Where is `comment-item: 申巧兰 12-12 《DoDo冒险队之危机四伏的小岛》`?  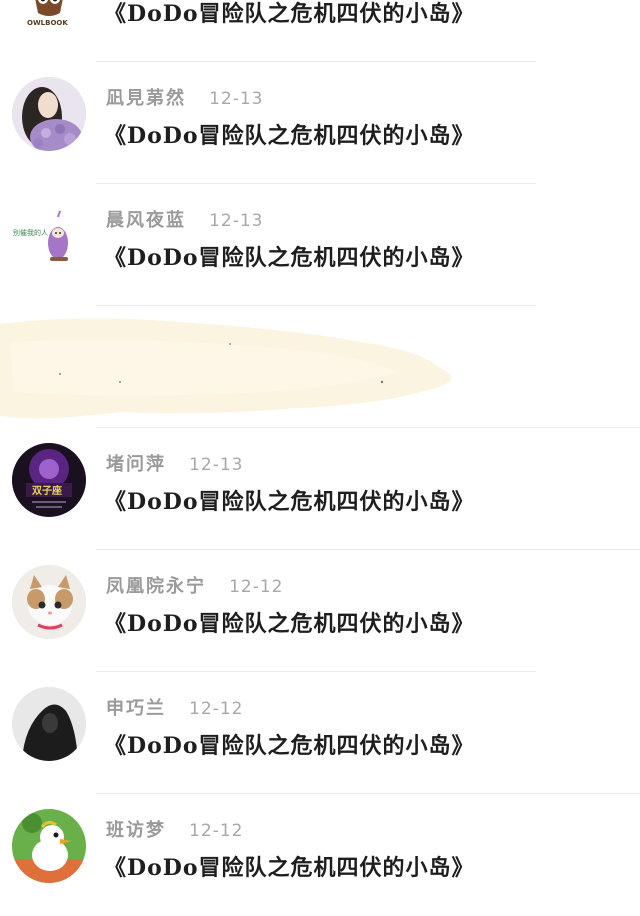 comment-item: 申巧兰 12-12 《DoDo冒险队之危机四伏的小岛》 is located at coordinates (320, 733).